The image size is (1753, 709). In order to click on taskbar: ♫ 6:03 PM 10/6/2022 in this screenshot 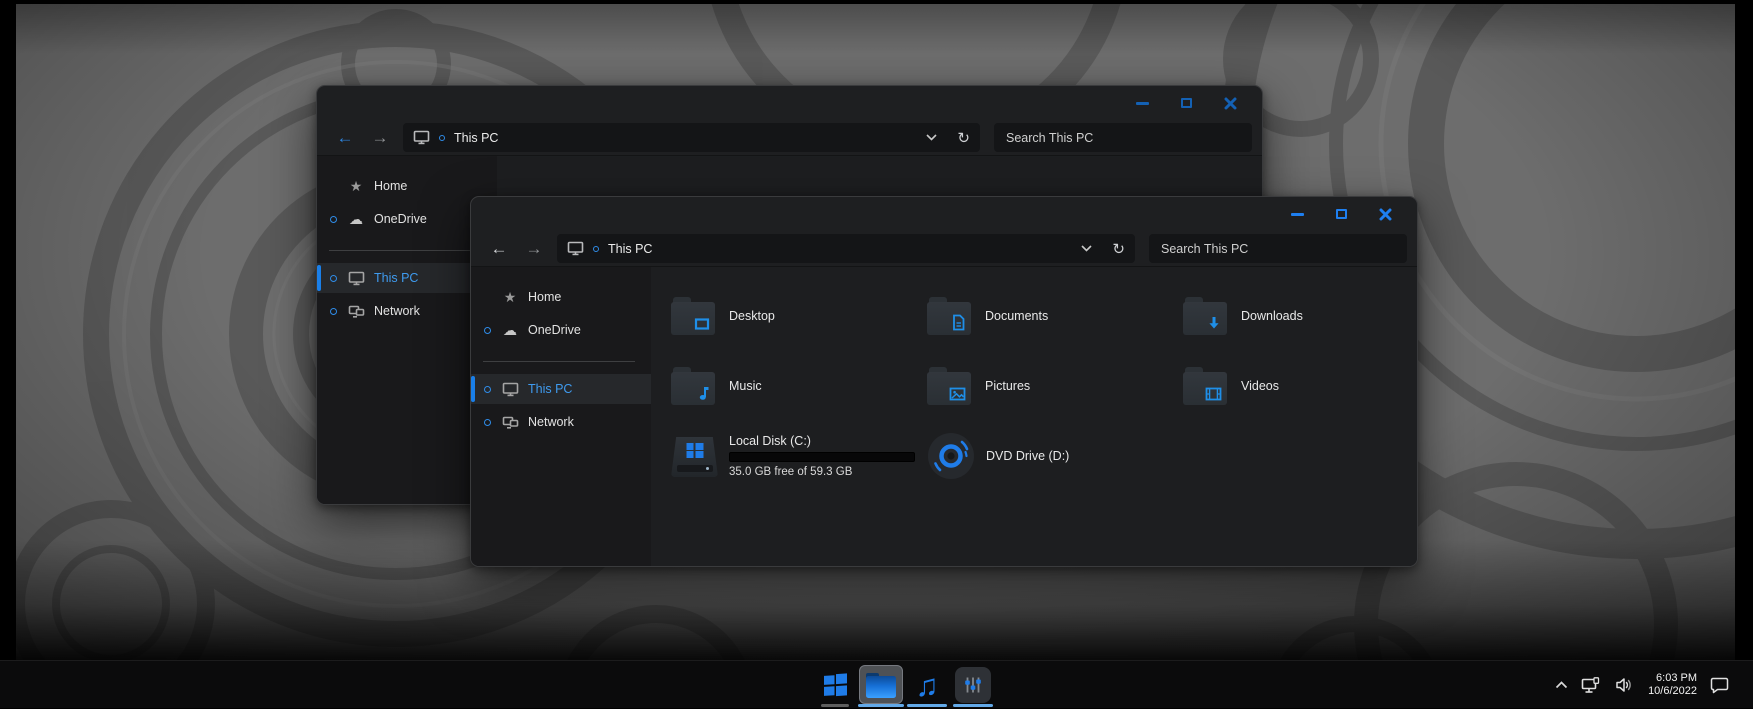, I will do `click(876, 684)`.